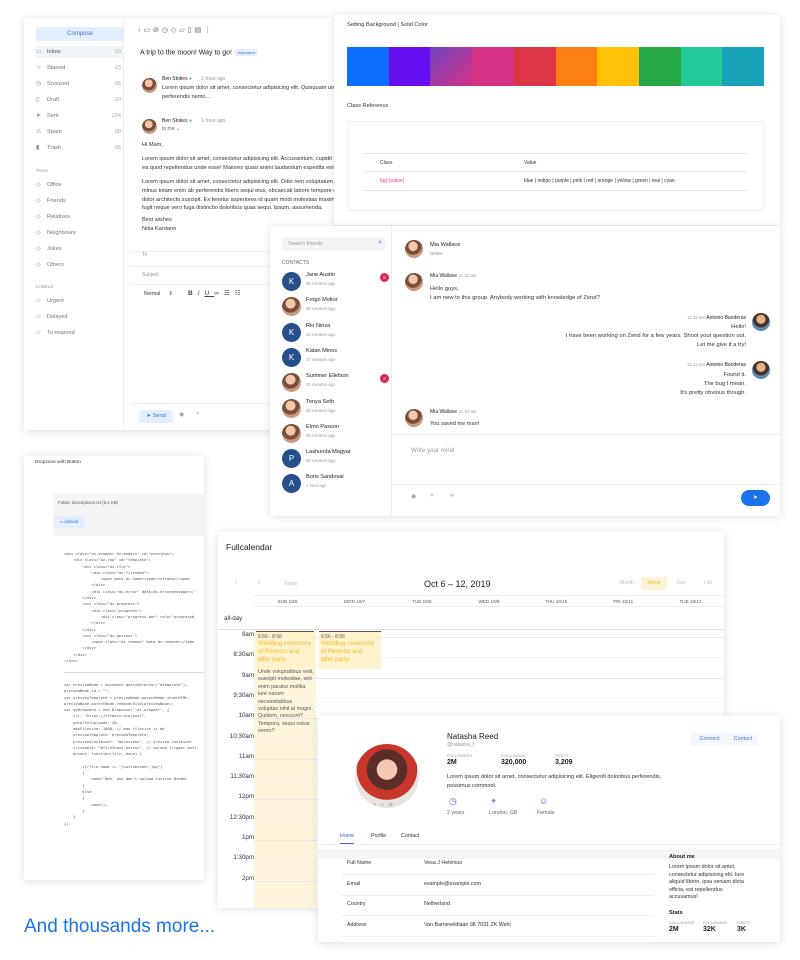 The height and width of the screenshot is (960, 800). What do you see at coordinates (347, 838) in the screenshot?
I see `tab-home: Home` at bounding box center [347, 838].